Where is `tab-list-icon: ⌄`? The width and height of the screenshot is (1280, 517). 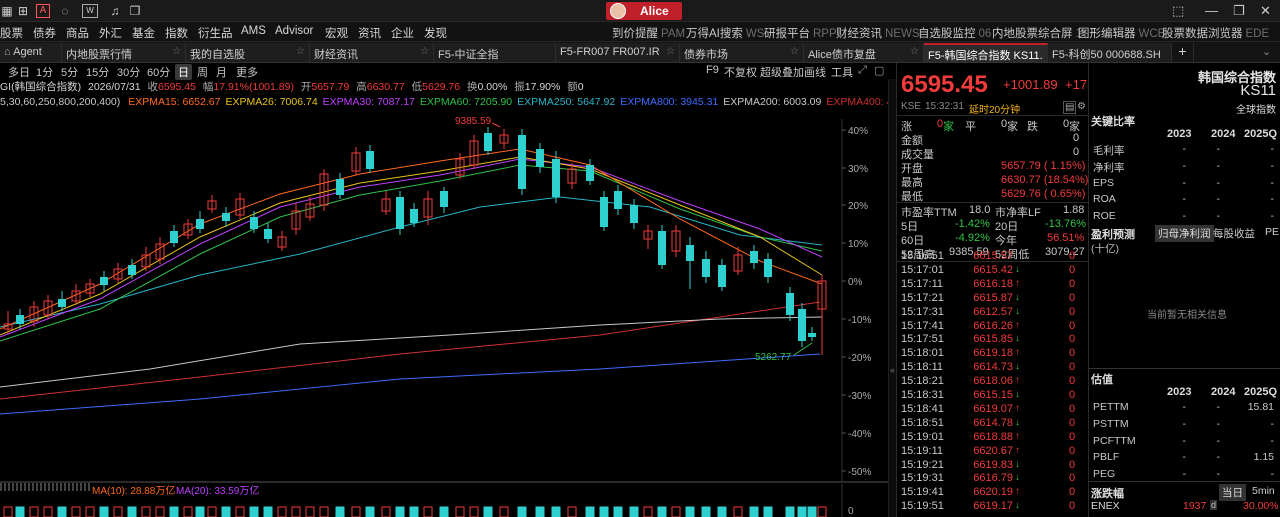
tab-list-icon: ⌄ is located at coordinates (1266, 51).